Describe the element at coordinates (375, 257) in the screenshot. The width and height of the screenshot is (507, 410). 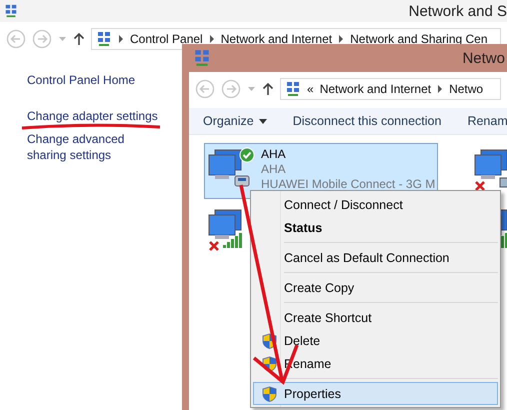
I see `menu-item: Cancel as Default Connection` at that location.